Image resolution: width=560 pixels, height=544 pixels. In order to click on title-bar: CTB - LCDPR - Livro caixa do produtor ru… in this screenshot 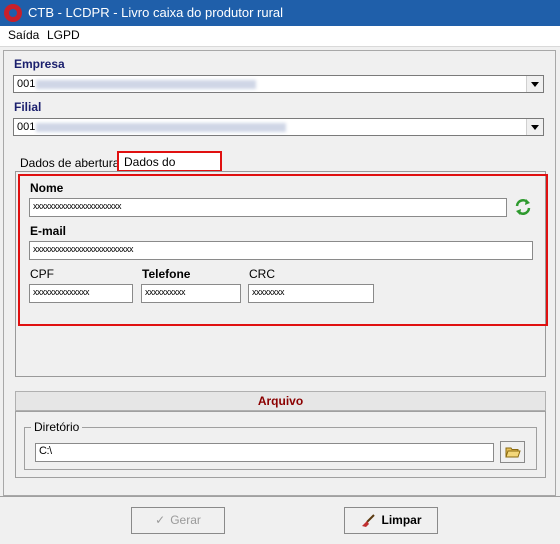, I will do `click(280, 13)`.